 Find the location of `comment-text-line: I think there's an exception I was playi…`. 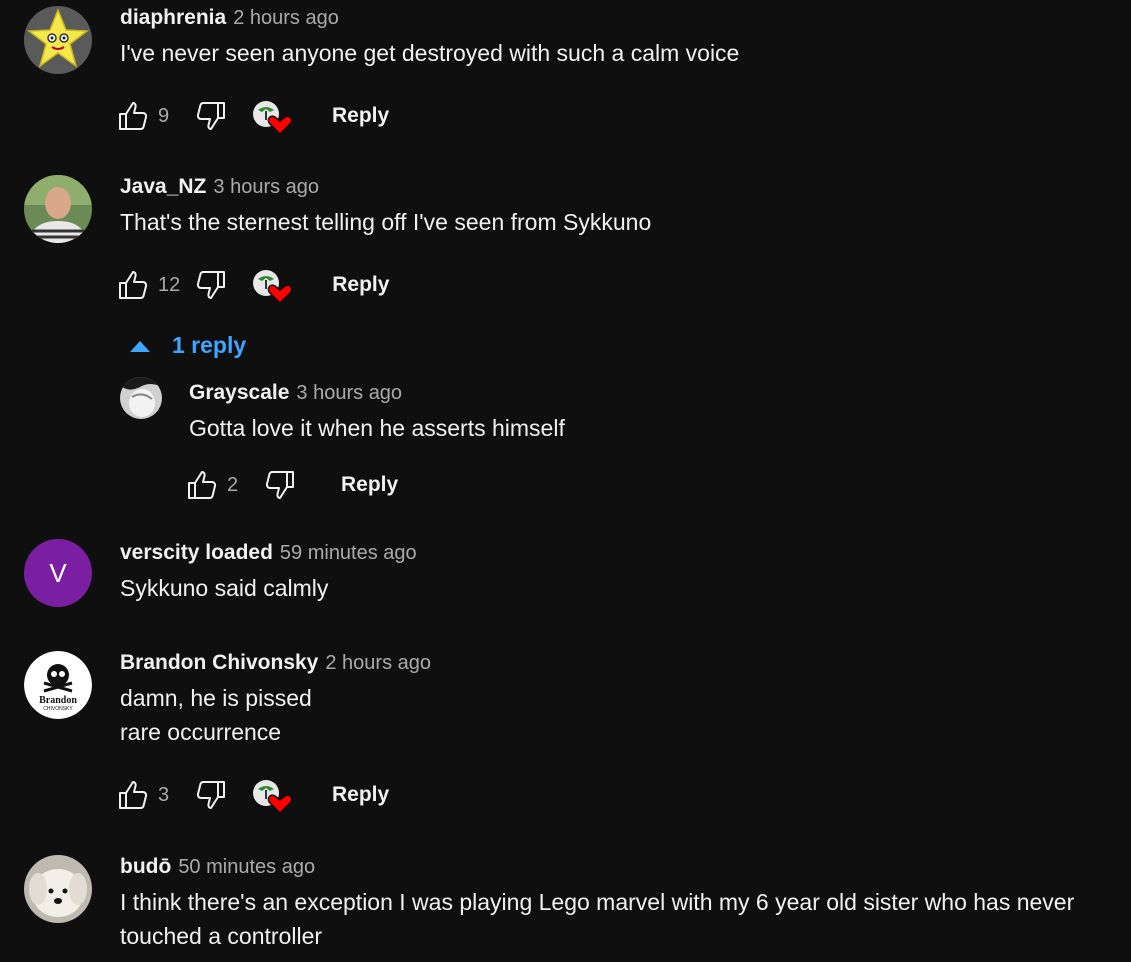

comment-text-line: I think there's an exception I was playi… is located at coordinates (597, 902).